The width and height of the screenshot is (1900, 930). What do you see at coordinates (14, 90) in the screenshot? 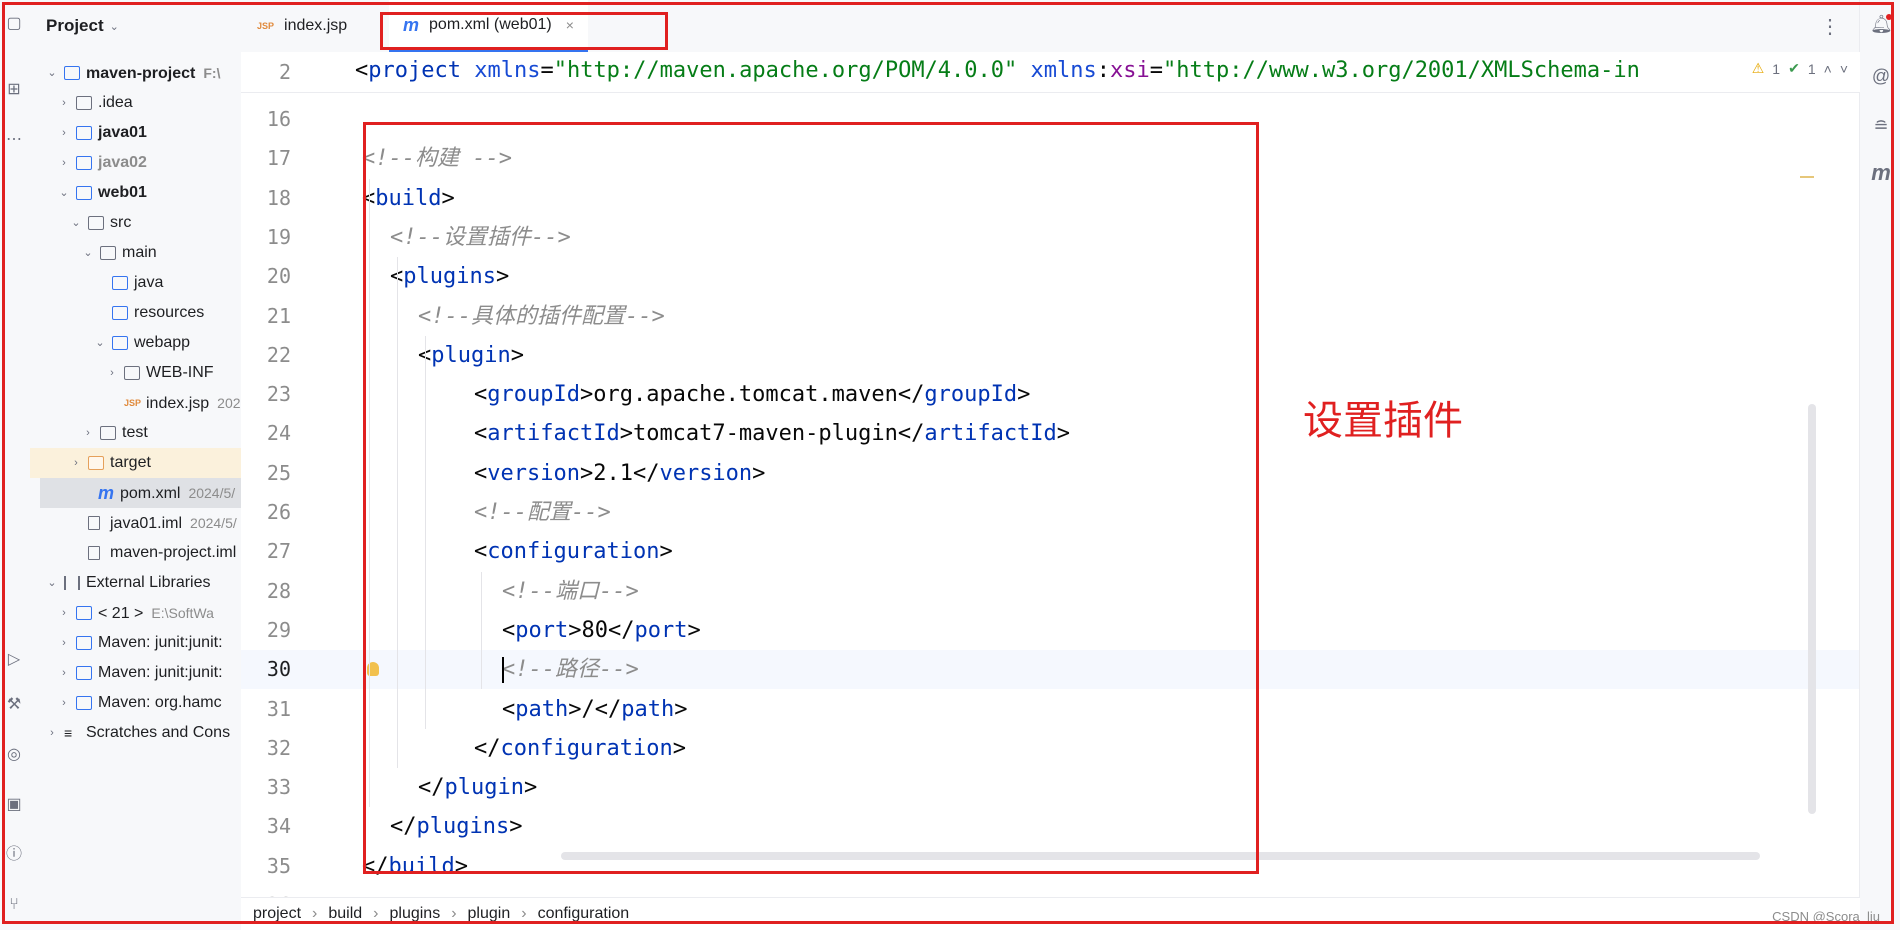
I see `structure-tool-icon: ⊞` at bounding box center [14, 90].